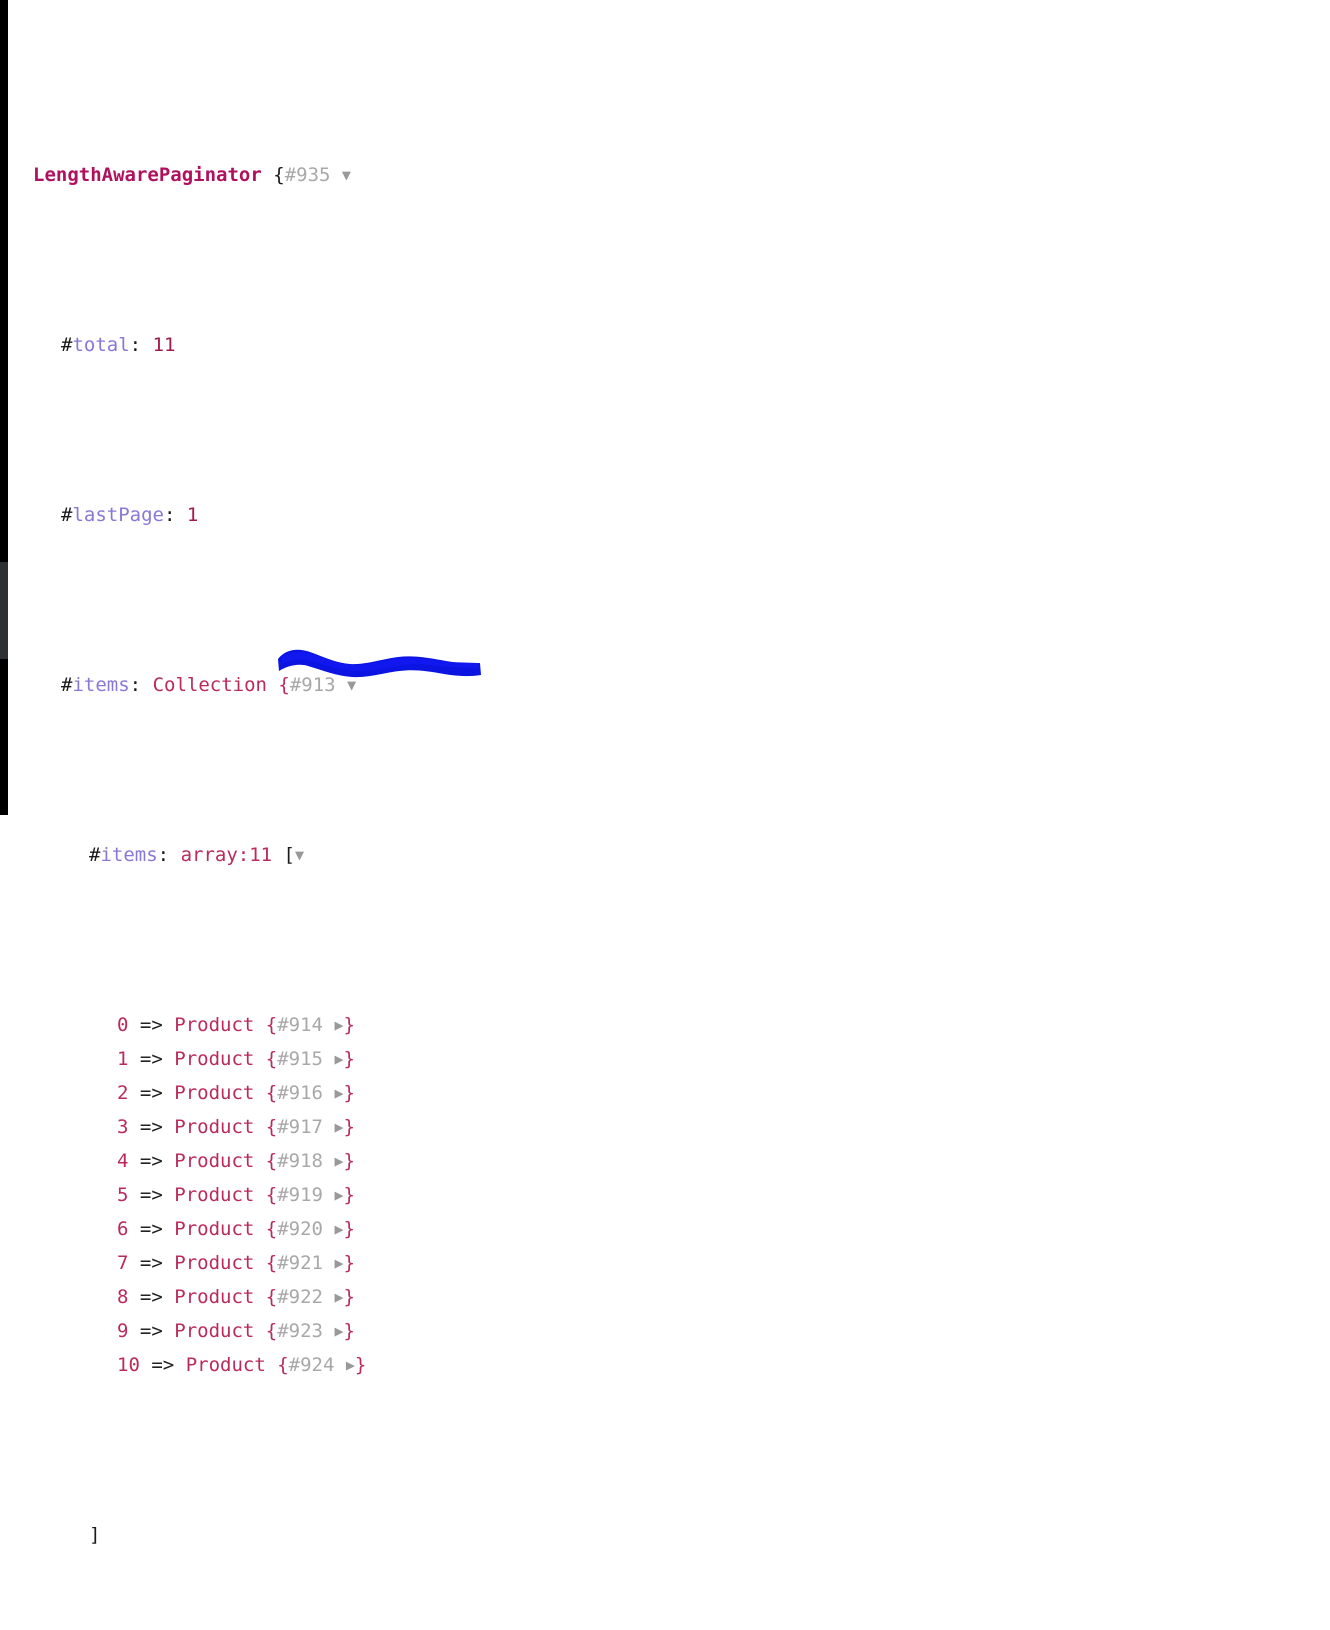  I want to click on array-item-index: 7, so click(123, 1263).